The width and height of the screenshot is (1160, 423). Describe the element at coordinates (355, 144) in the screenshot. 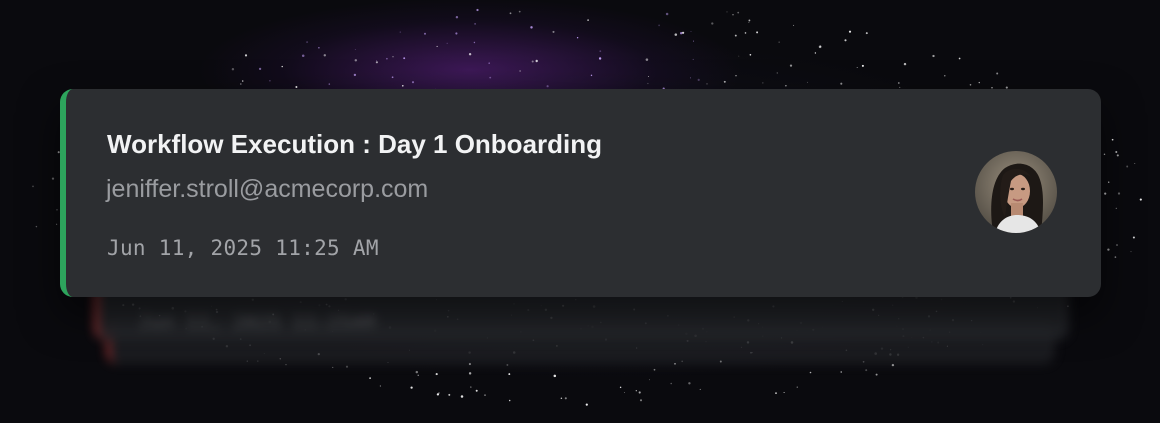

I see `notification-title: Workflow Execution : Day 1 Onboarding` at that location.